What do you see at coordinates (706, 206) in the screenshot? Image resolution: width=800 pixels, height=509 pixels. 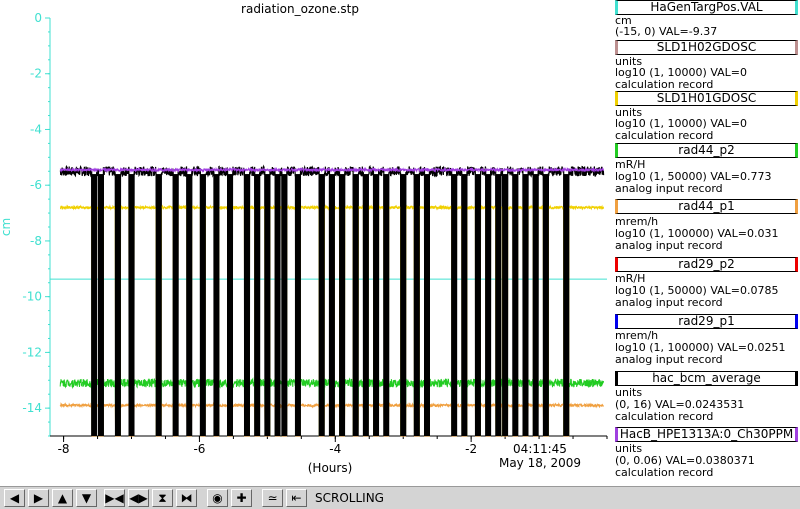 I see `legend-name-4: rad44_p1` at bounding box center [706, 206].